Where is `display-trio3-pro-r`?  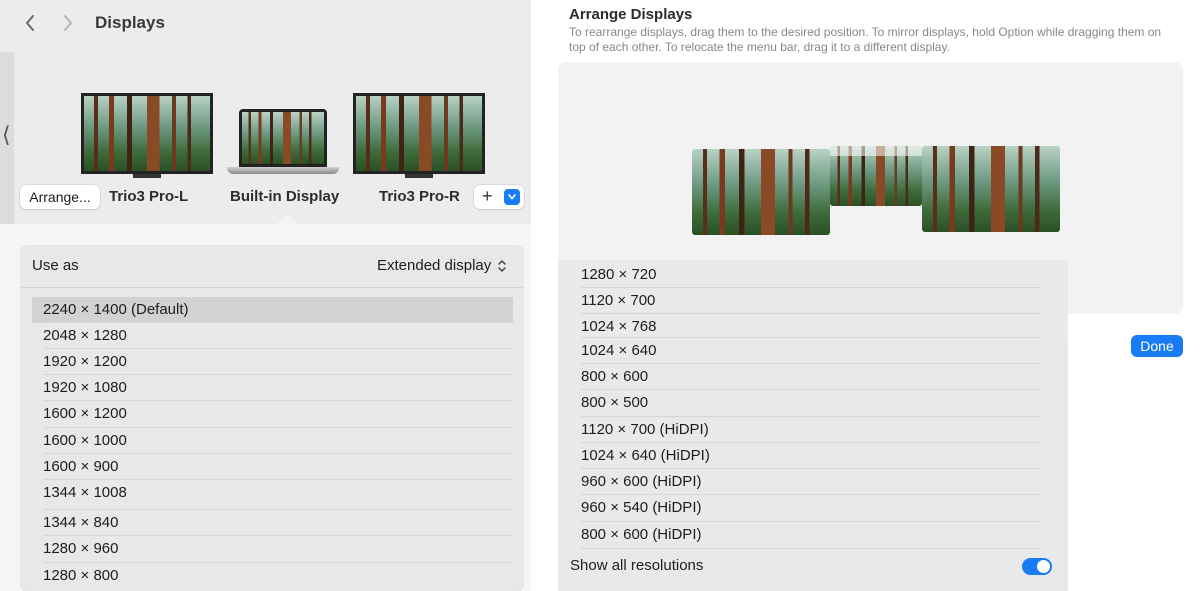
display-trio3-pro-r is located at coordinates (419, 133).